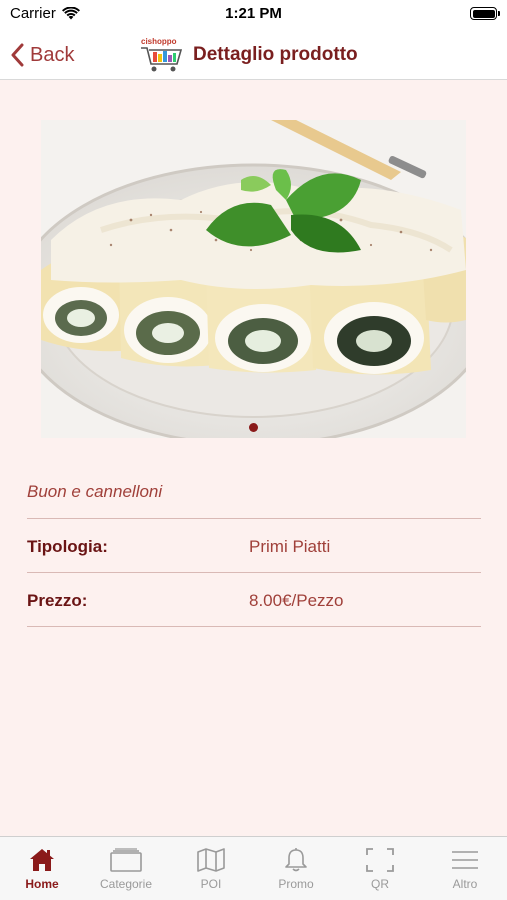 This screenshot has height=900, width=507. I want to click on tipologia-value: Primi Piatti, so click(290, 546).